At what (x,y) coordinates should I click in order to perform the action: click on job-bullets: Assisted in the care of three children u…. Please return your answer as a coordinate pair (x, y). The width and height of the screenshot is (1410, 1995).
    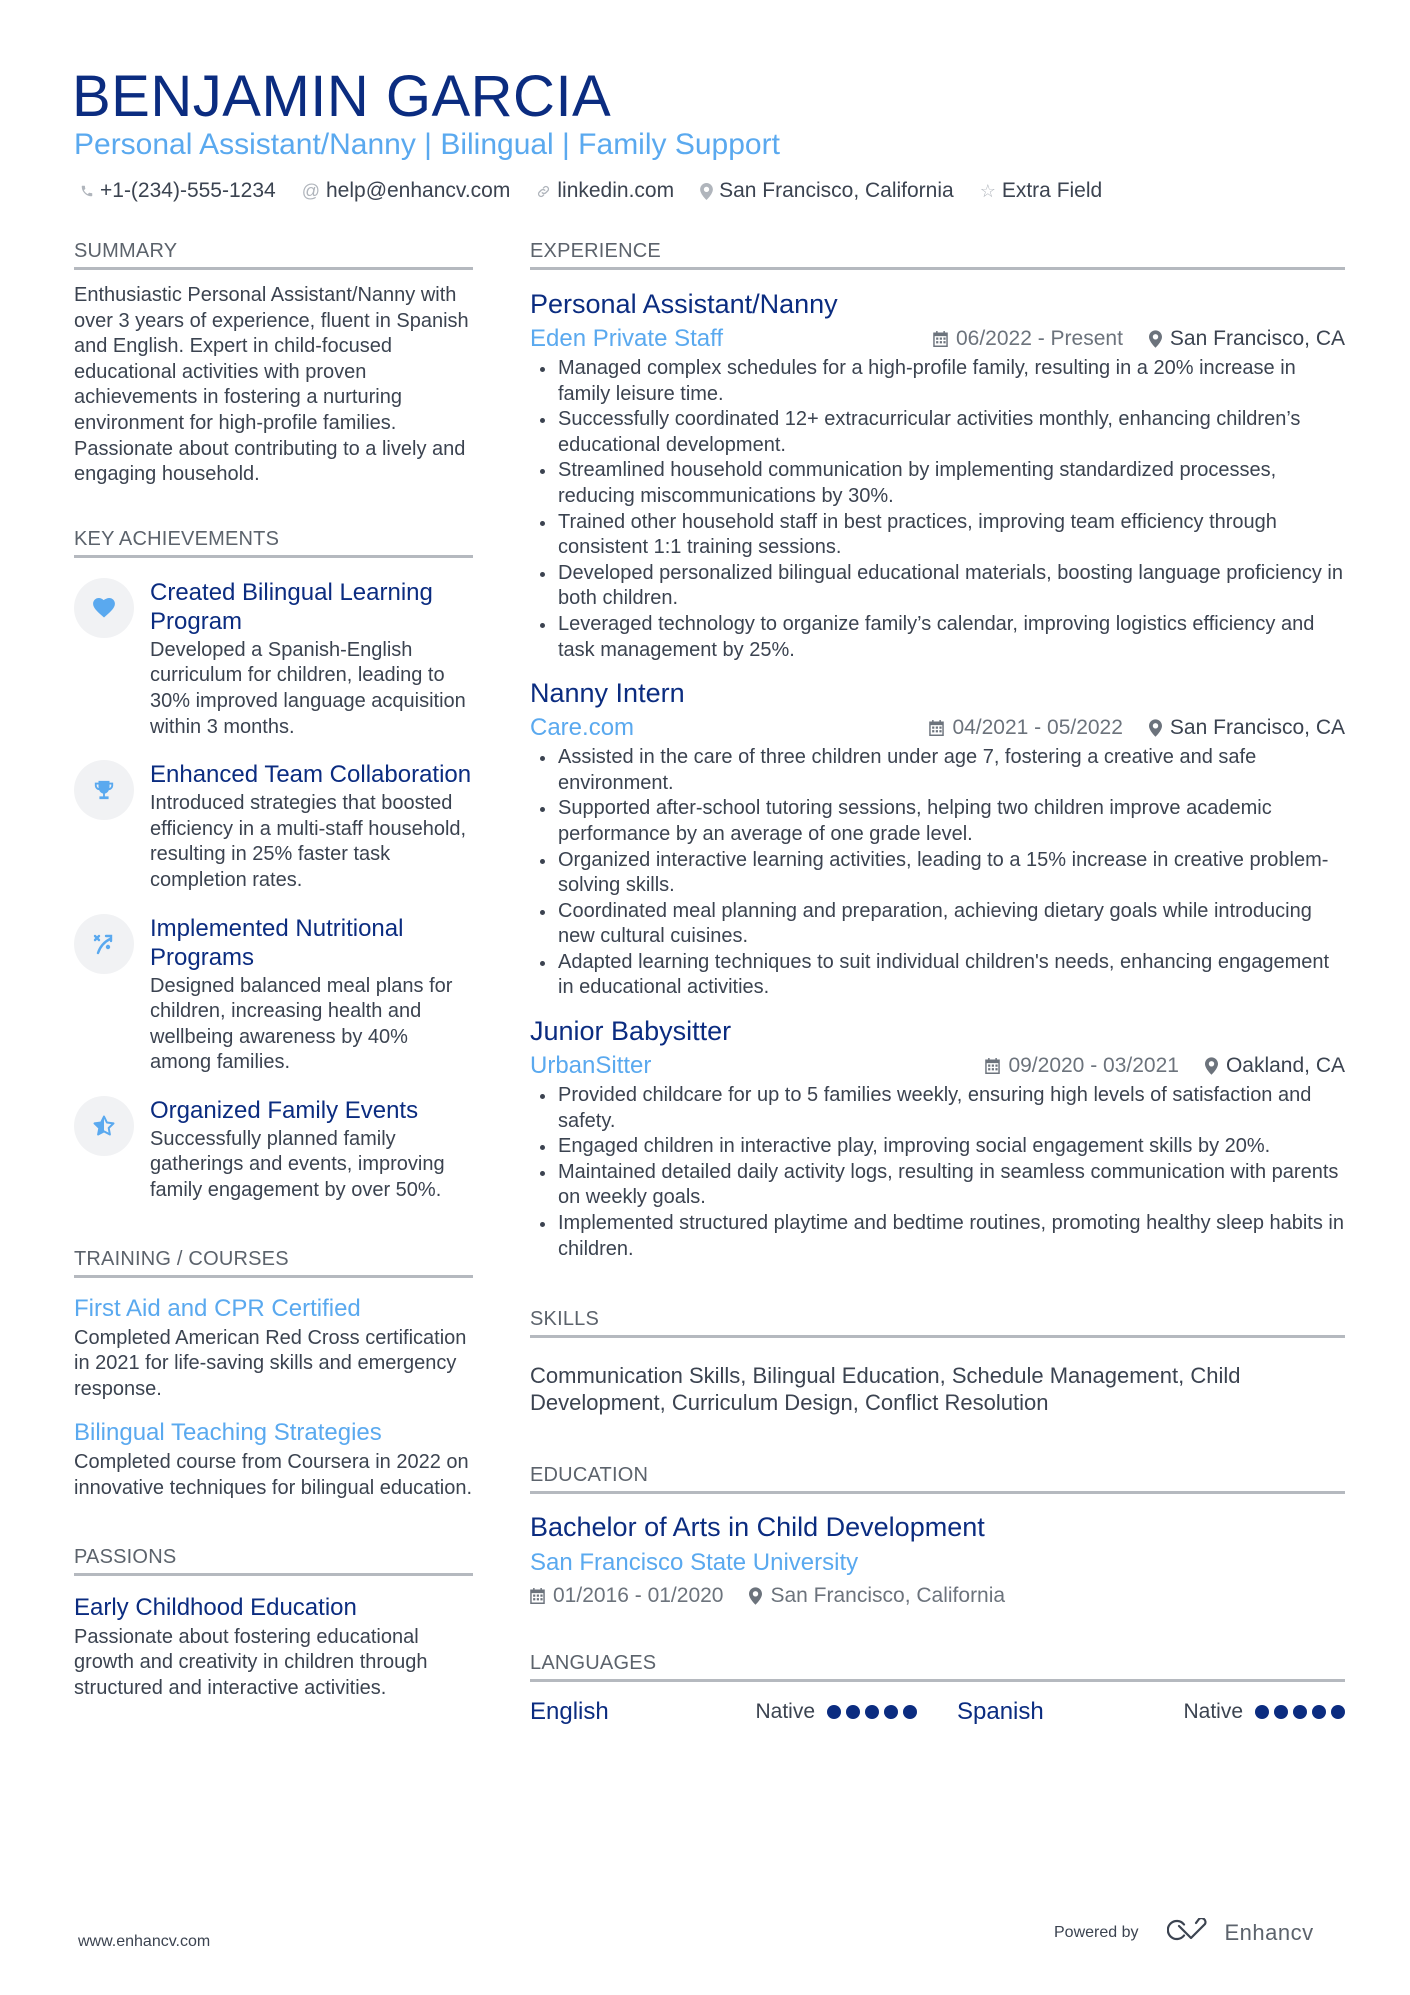
    Looking at the image, I should click on (937, 873).